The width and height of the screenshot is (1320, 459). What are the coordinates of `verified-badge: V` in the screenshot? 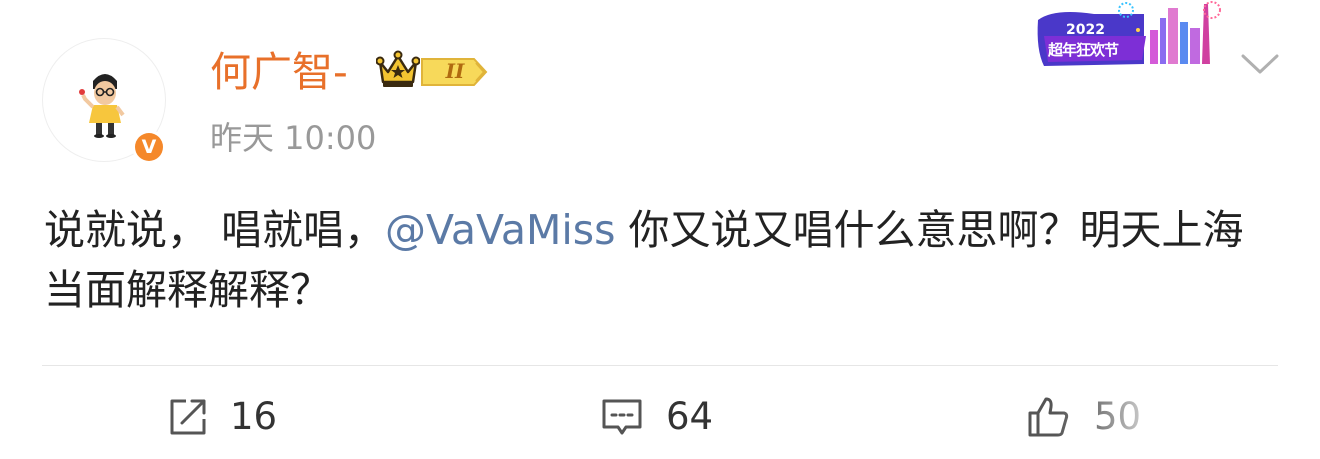 It's located at (149, 147).